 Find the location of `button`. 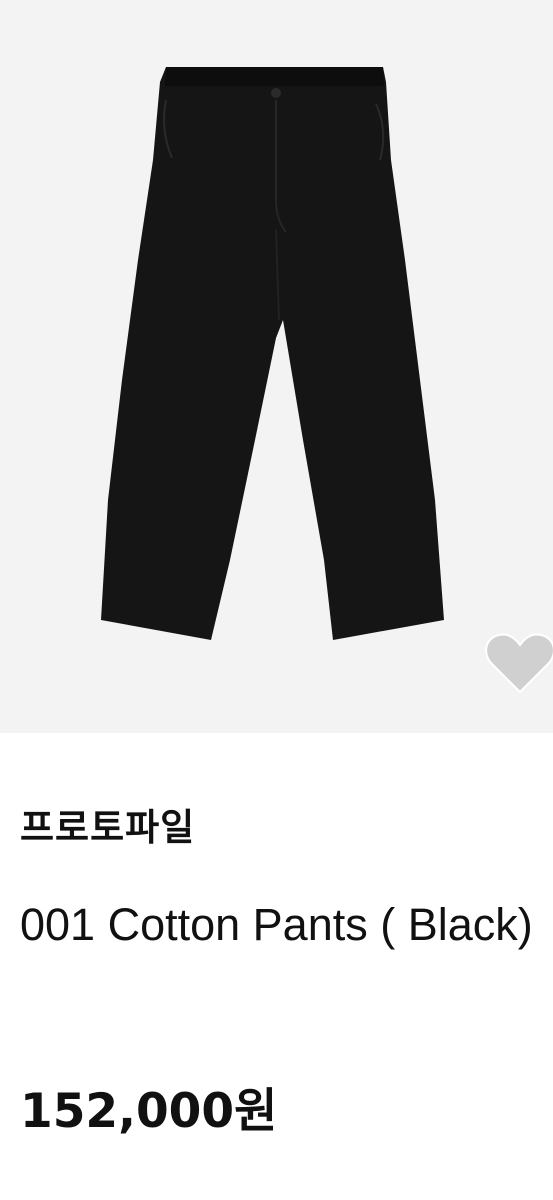

button is located at coordinates (276, 93).